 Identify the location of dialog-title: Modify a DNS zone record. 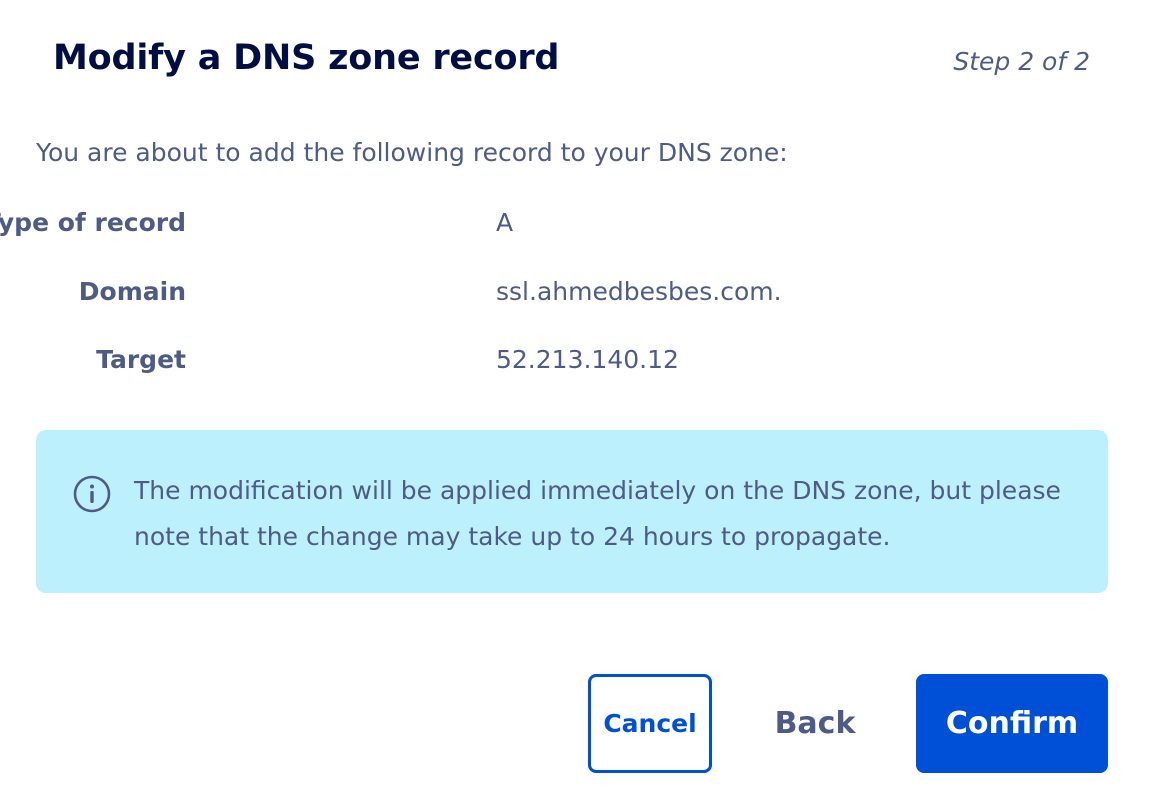
(306, 58).